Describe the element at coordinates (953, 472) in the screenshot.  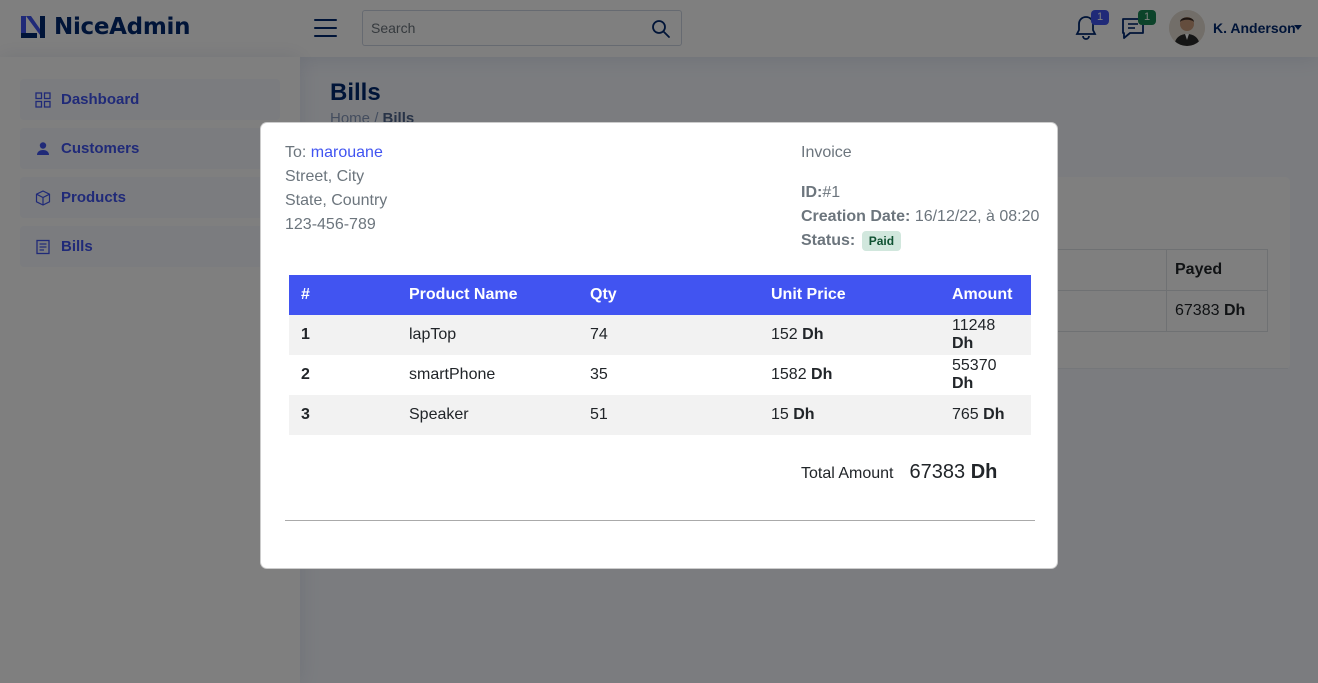
I see `total-value: 67383 Dh` at that location.